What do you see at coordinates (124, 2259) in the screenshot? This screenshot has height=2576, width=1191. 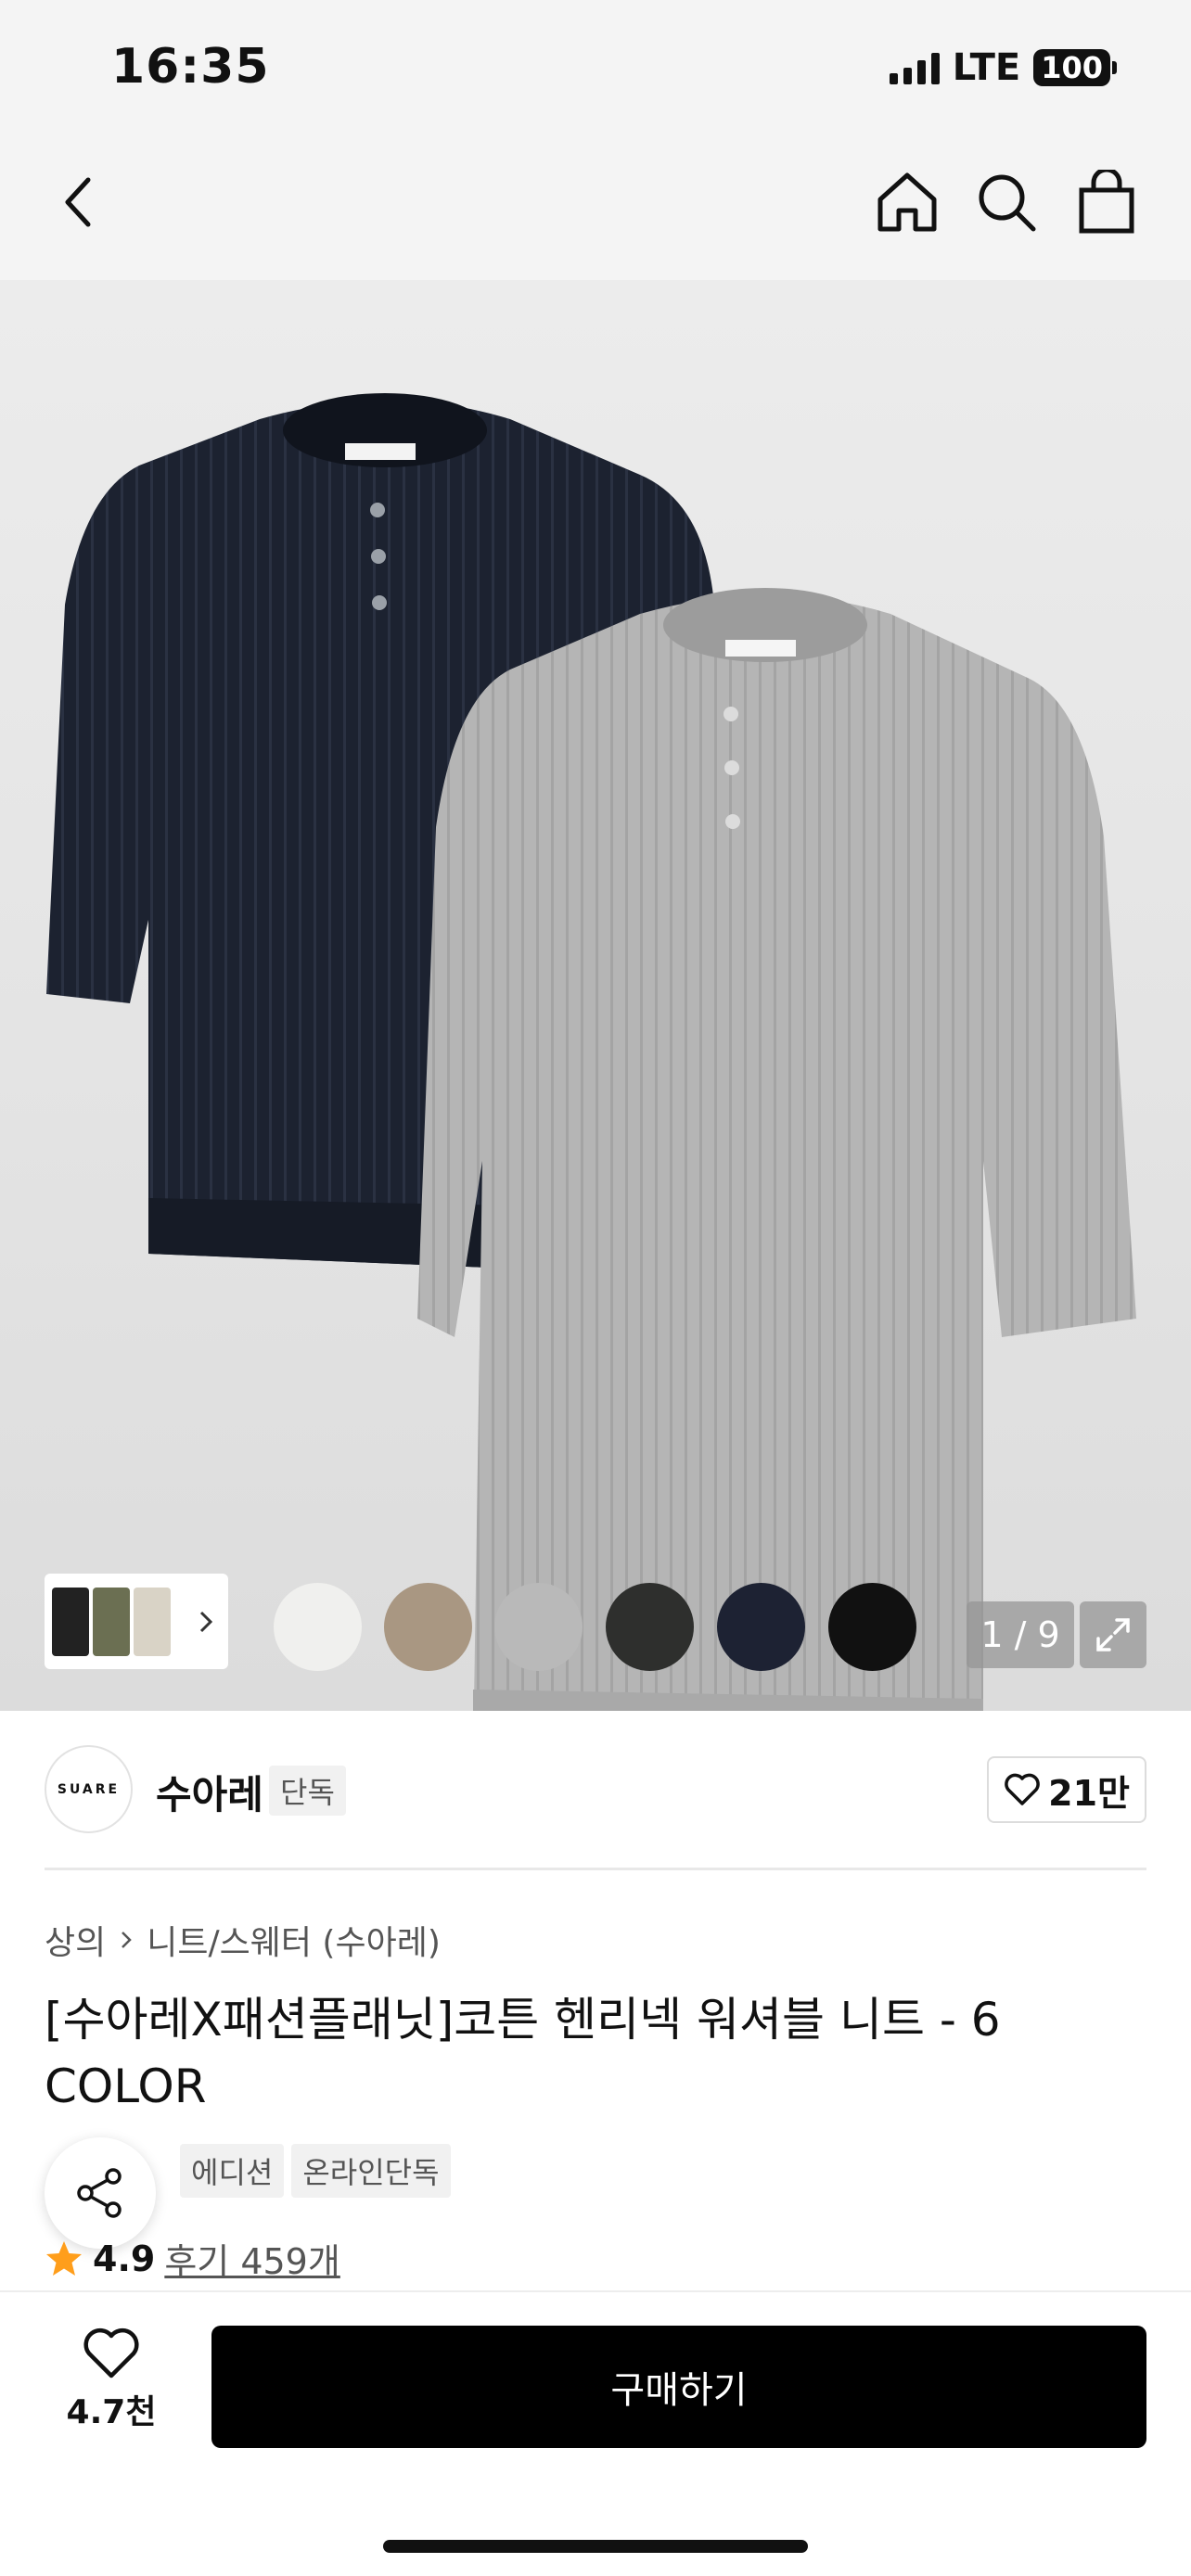 I see `rating-value: 4.9` at bounding box center [124, 2259].